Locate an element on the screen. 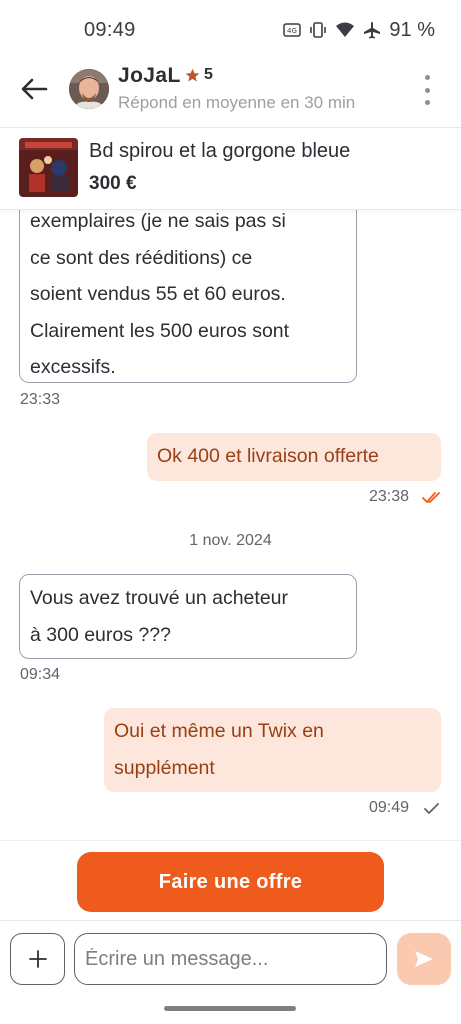  message-line: soient vendus 55 et 60 euros. is located at coordinates (158, 294).